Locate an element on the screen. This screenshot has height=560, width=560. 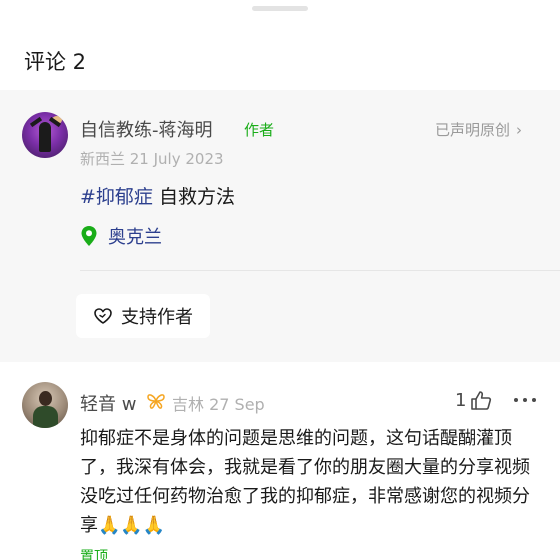
post-body: #抑郁症 自救方法 is located at coordinates (157, 195).